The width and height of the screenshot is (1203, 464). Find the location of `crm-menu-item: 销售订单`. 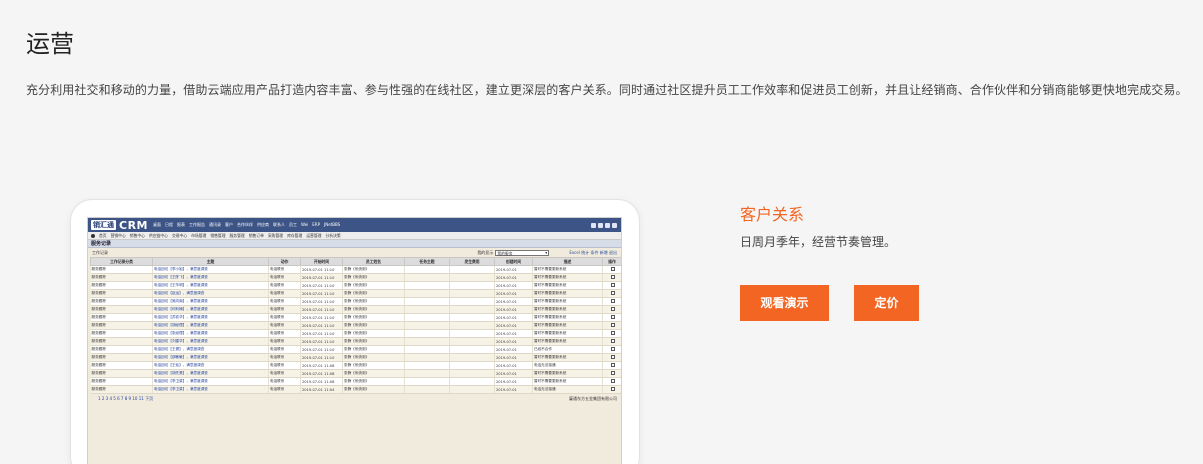

crm-menu-item: 销售订单 is located at coordinates (256, 236).